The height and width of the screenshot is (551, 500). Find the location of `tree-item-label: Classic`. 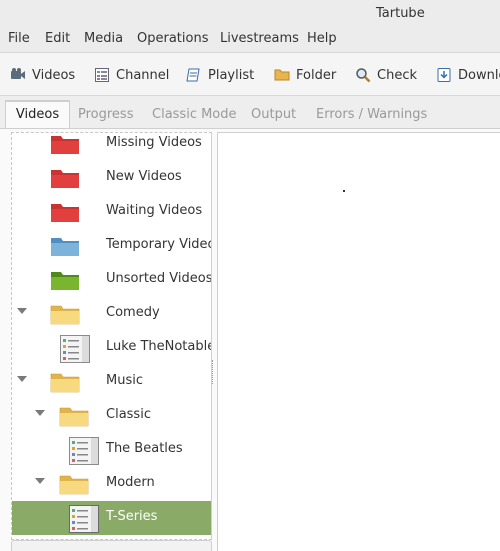

tree-item-label: Classic is located at coordinates (128, 414).